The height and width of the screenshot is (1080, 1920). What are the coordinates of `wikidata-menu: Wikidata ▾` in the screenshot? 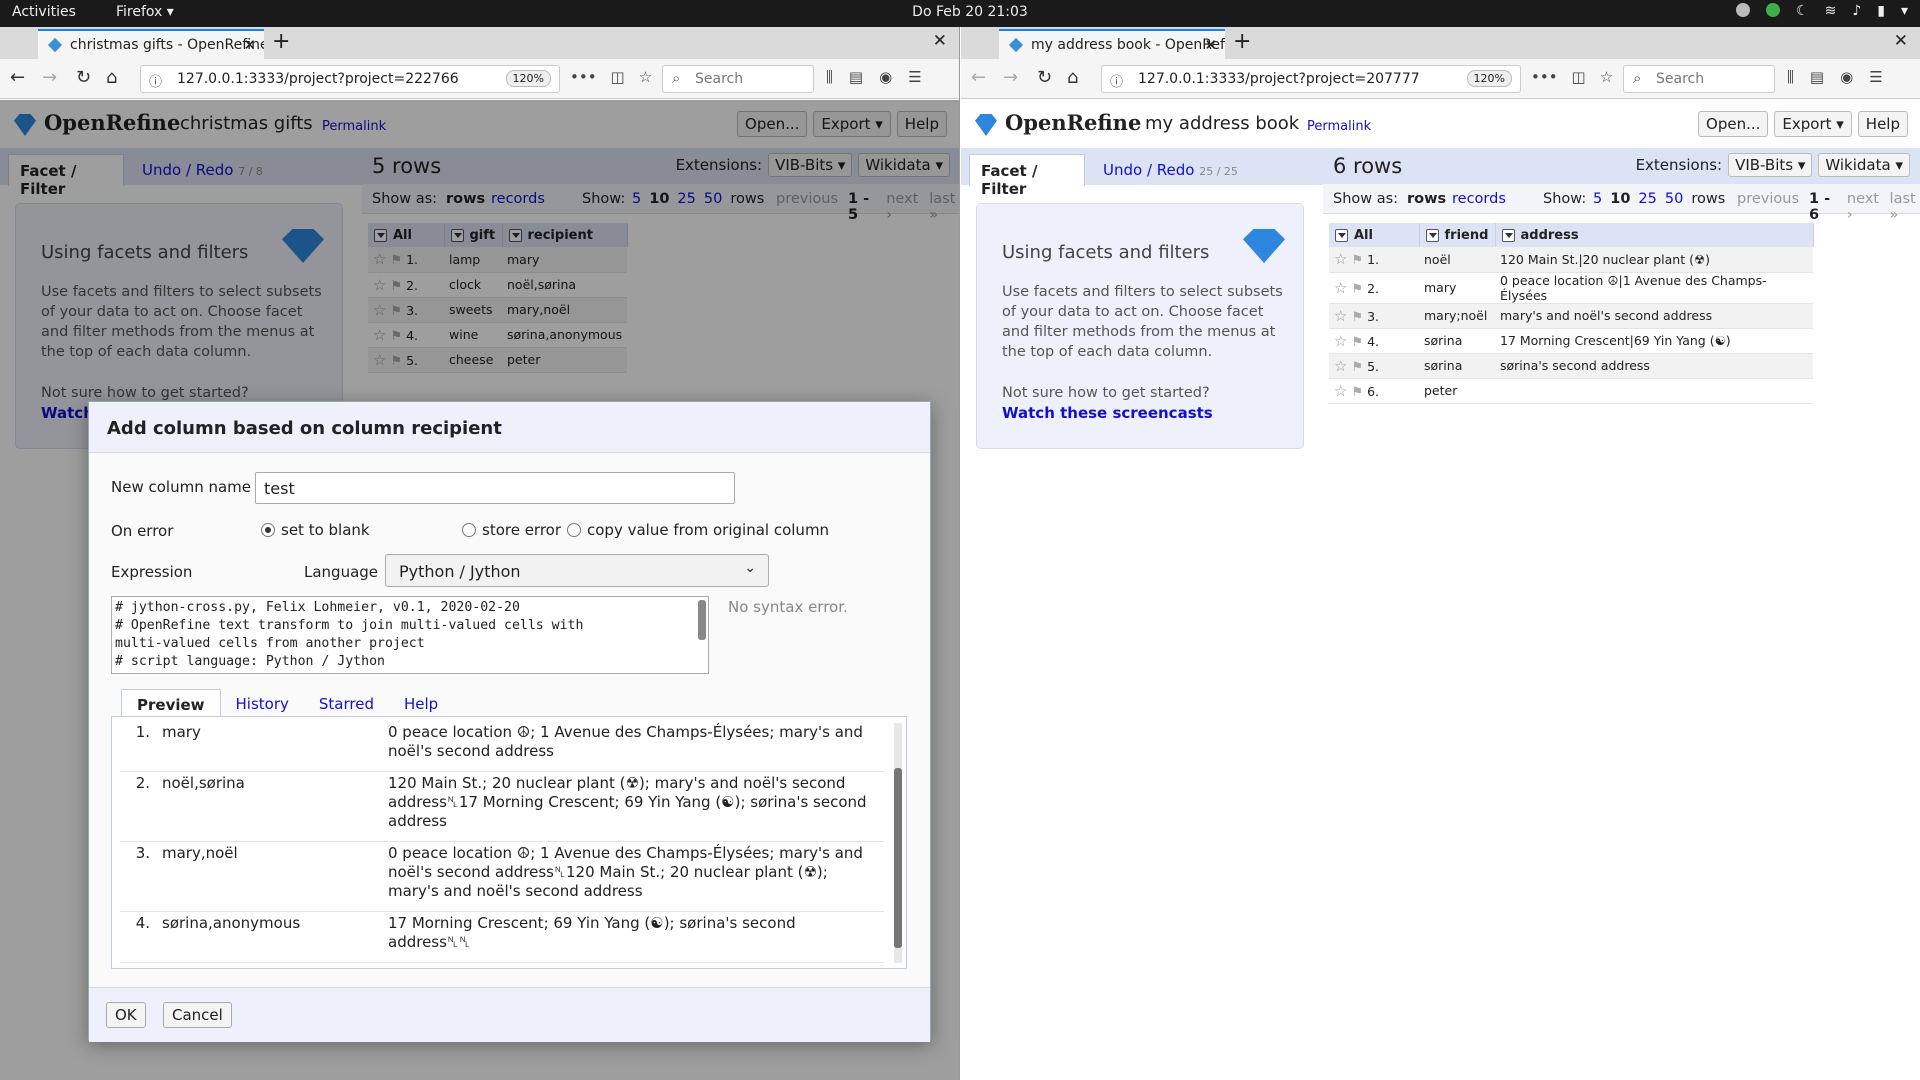 It's located at (1864, 165).